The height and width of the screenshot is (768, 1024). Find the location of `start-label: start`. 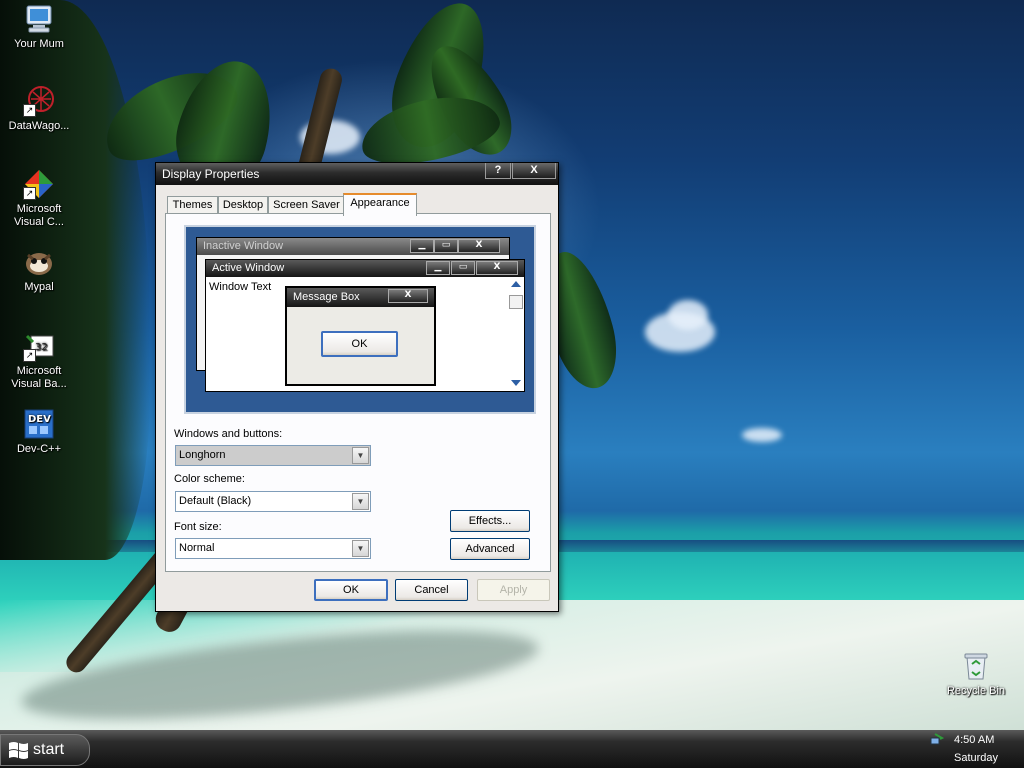

start-label: start is located at coordinates (49, 749).